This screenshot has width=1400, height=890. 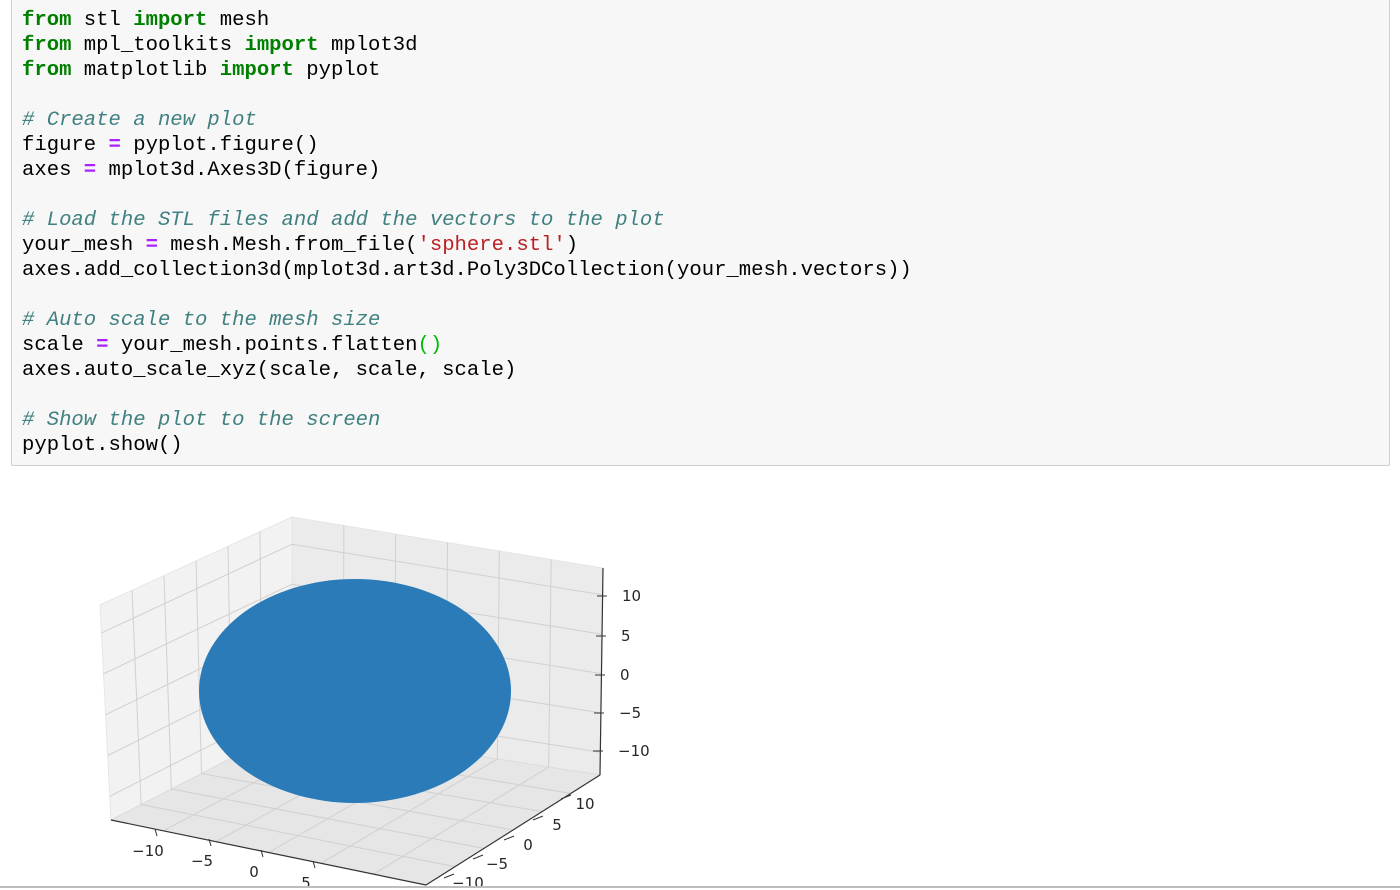 I want to click on code-token: scale, so click(x=59, y=345).